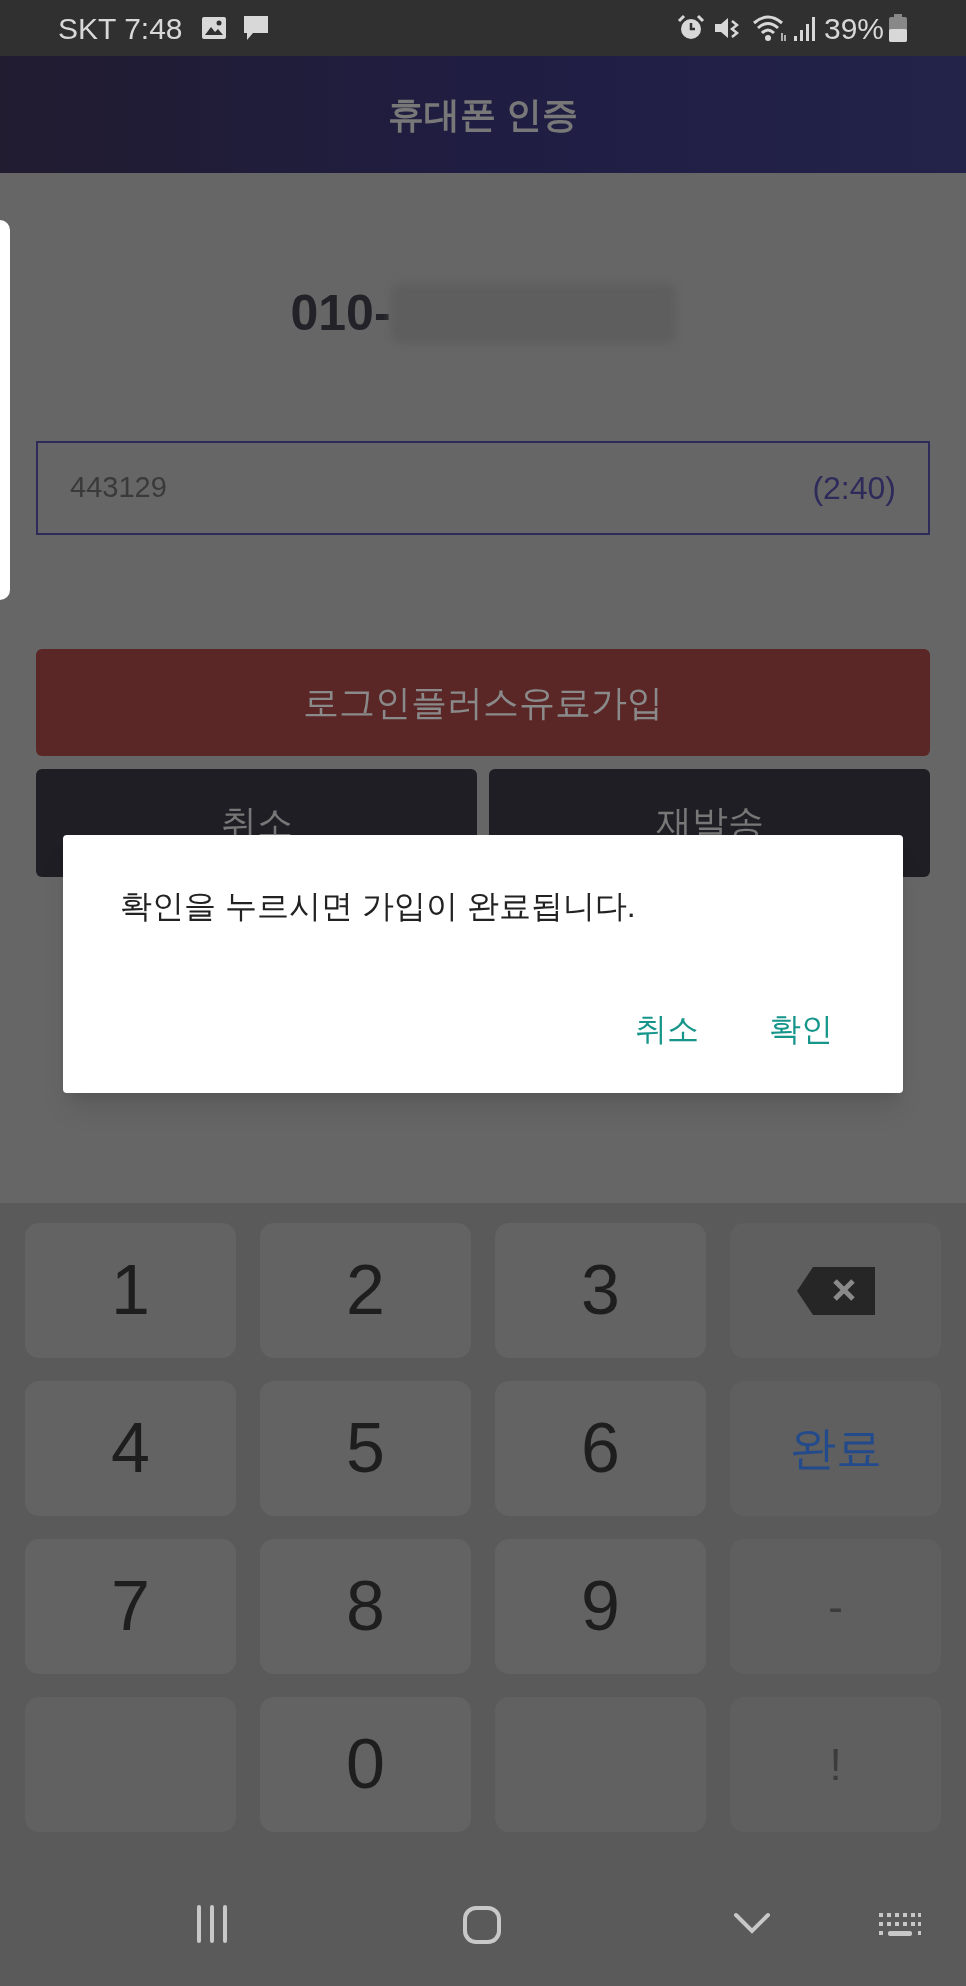  Describe the element at coordinates (752, 1924) in the screenshot. I see `hide-keyboard-icon` at that location.